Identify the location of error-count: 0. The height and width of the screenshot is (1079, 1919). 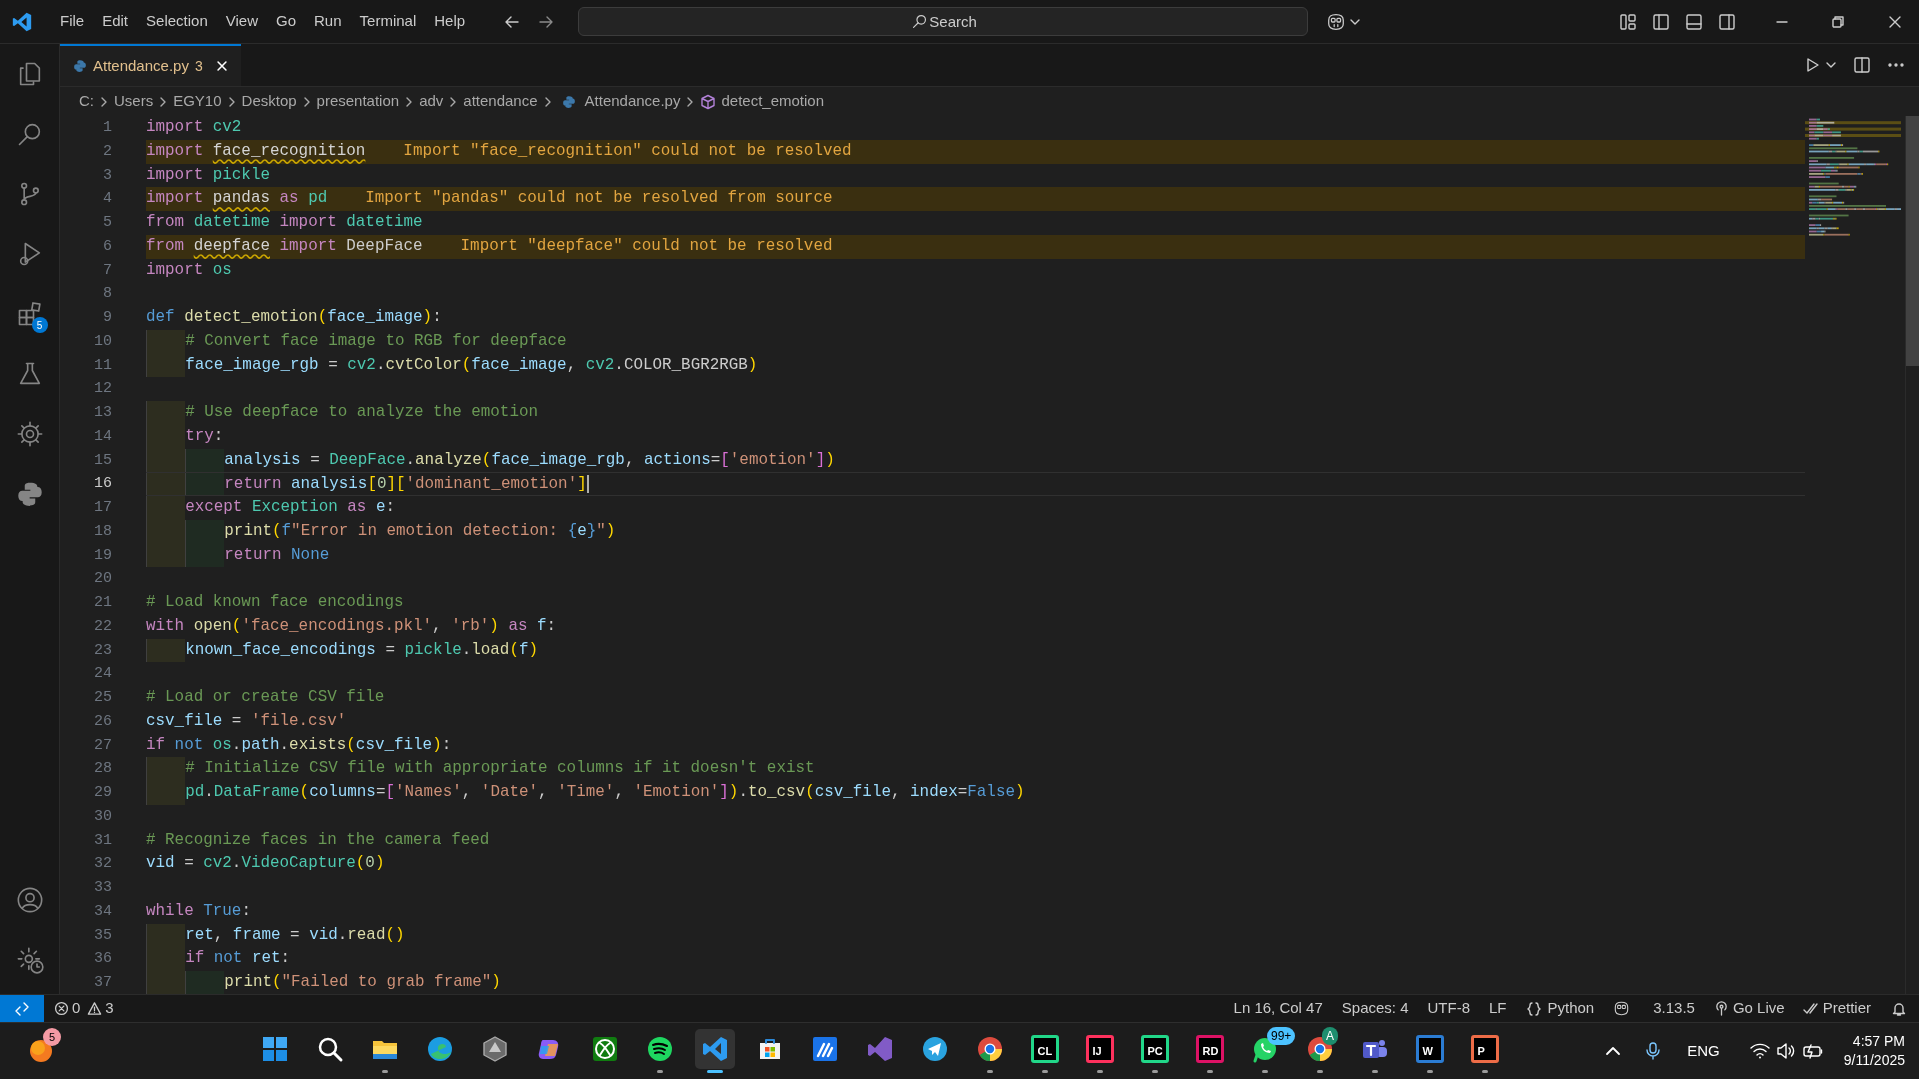
(76, 1008).